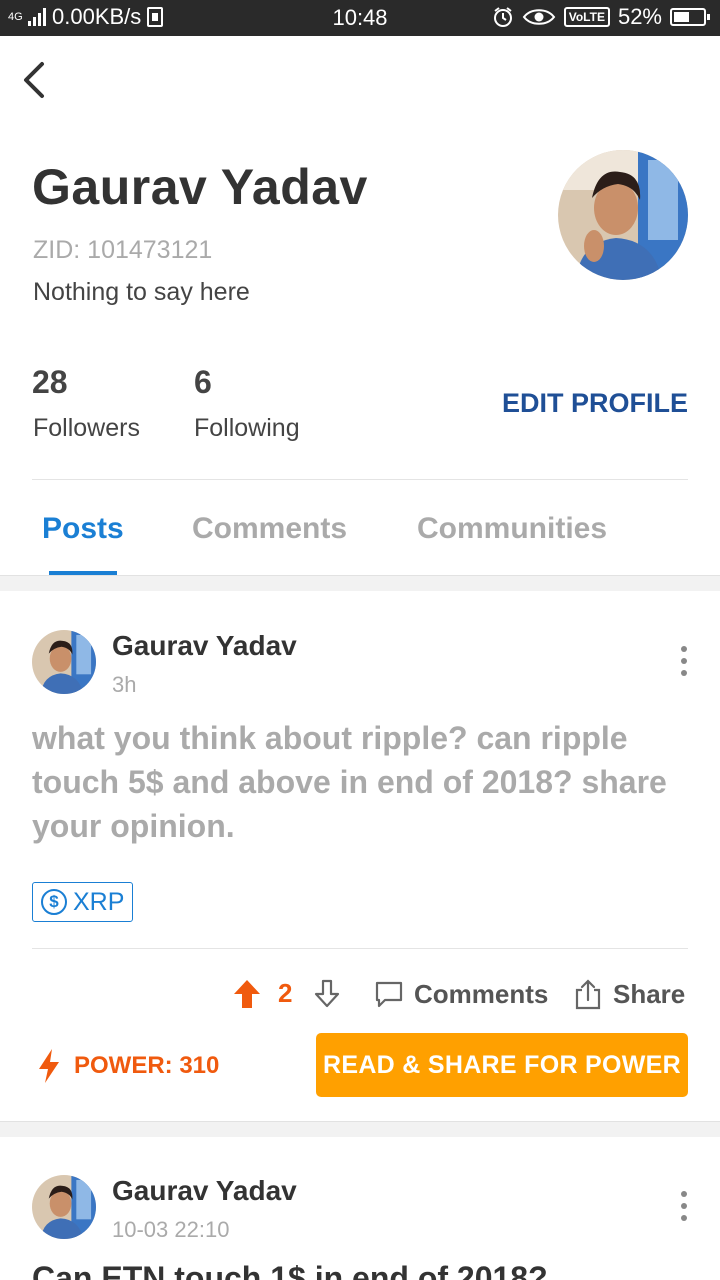 This screenshot has height=1280, width=720. What do you see at coordinates (86, 428) in the screenshot?
I see `followers-label: Followers` at bounding box center [86, 428].